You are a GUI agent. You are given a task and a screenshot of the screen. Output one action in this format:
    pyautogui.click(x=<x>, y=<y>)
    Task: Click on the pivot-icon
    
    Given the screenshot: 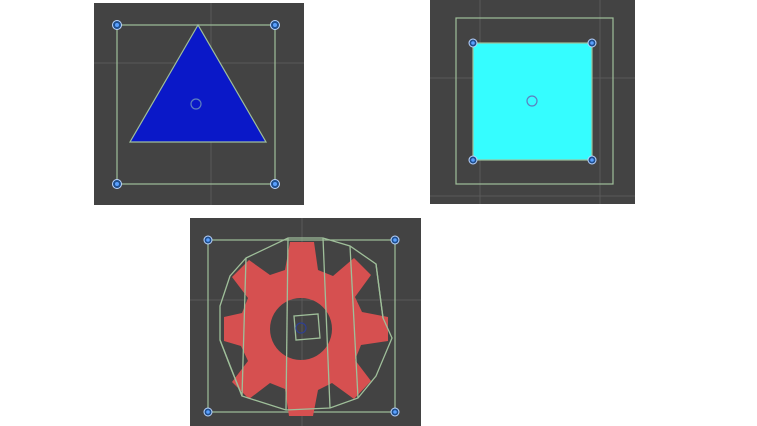 What is the action you would take?
    pyautogui.click(x=301, y=328)
    